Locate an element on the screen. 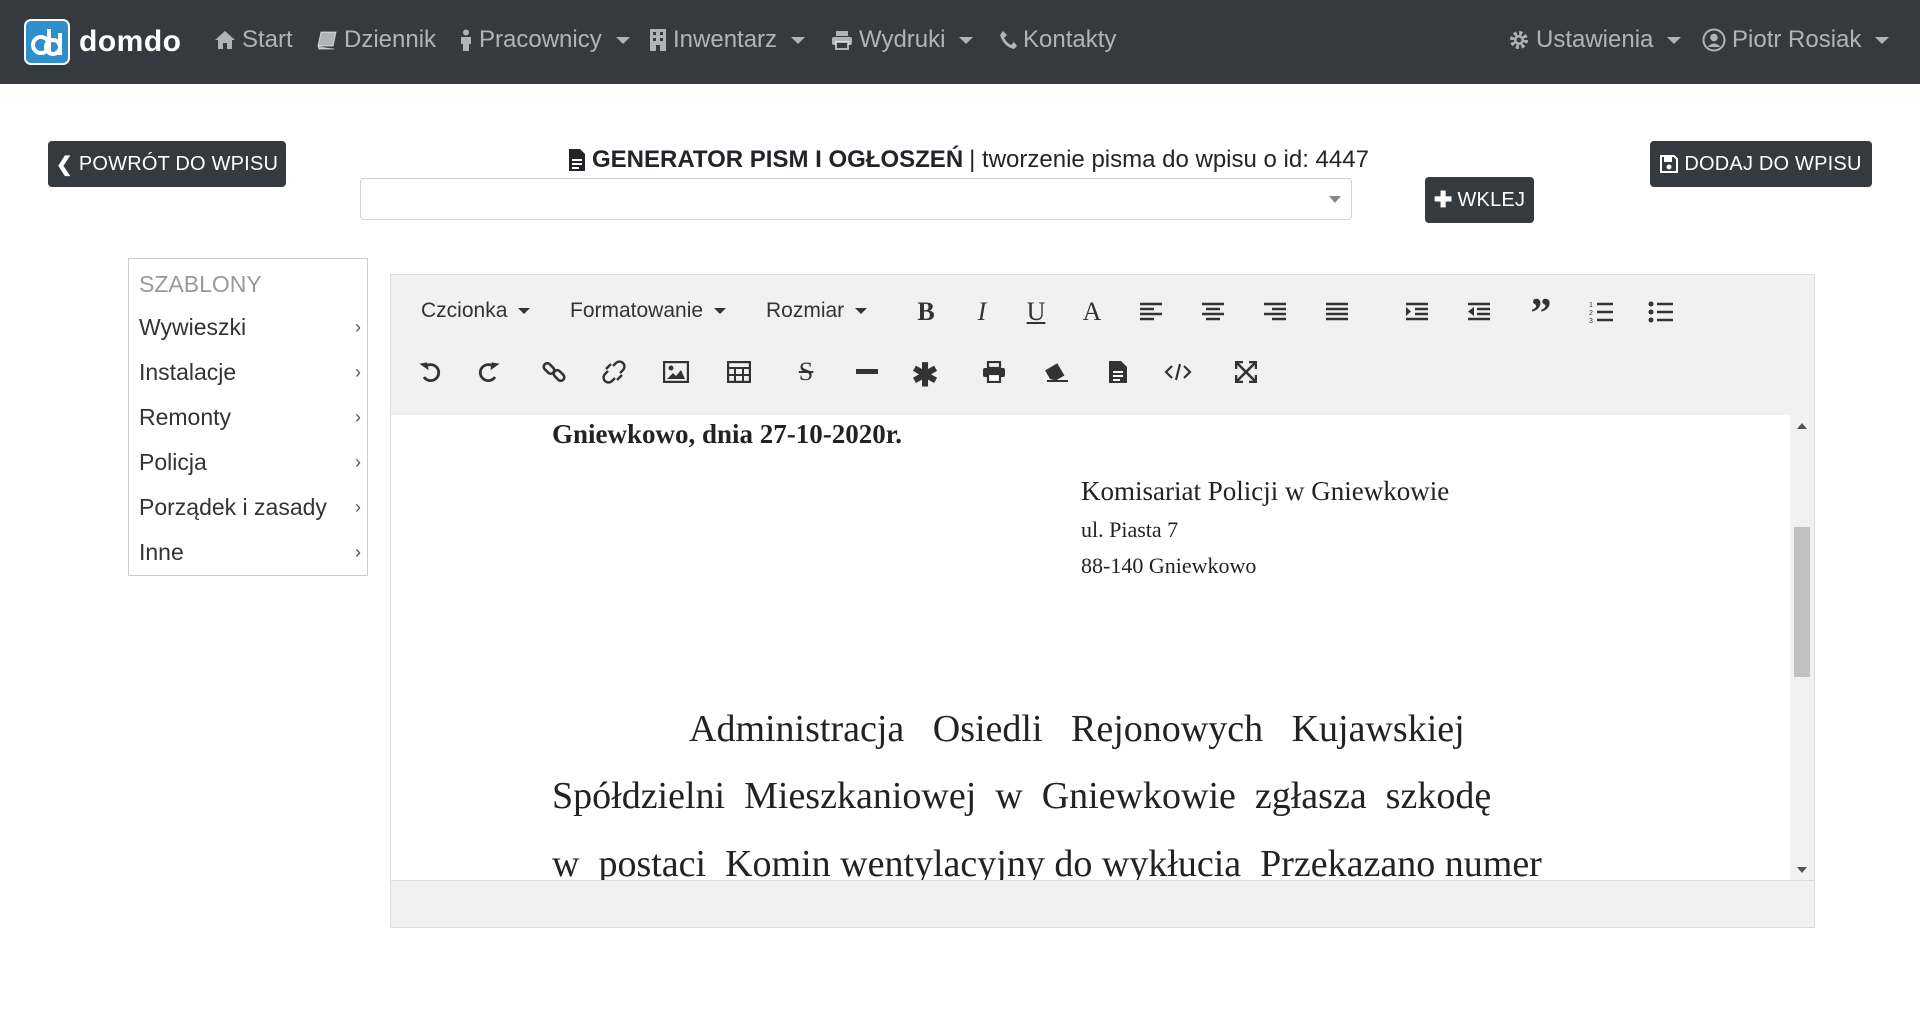  ordered-list-button: 123 is located at coordinates (1601, 312).